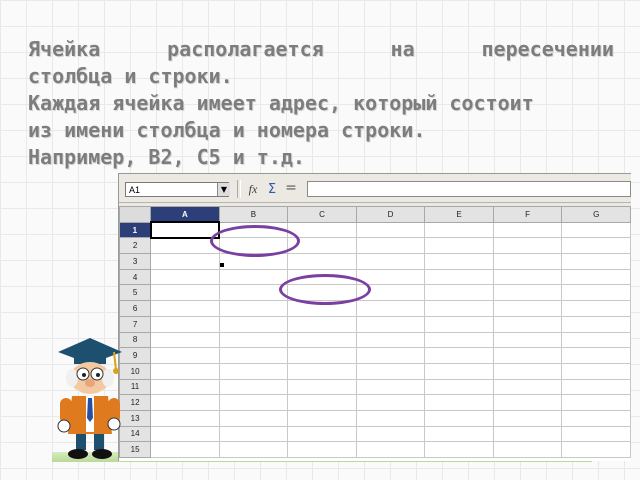 This screenshot has height=480, width=640. Describe the element at coordinates (253, 434) in the screenshot. I see `cell-b14` at that location.